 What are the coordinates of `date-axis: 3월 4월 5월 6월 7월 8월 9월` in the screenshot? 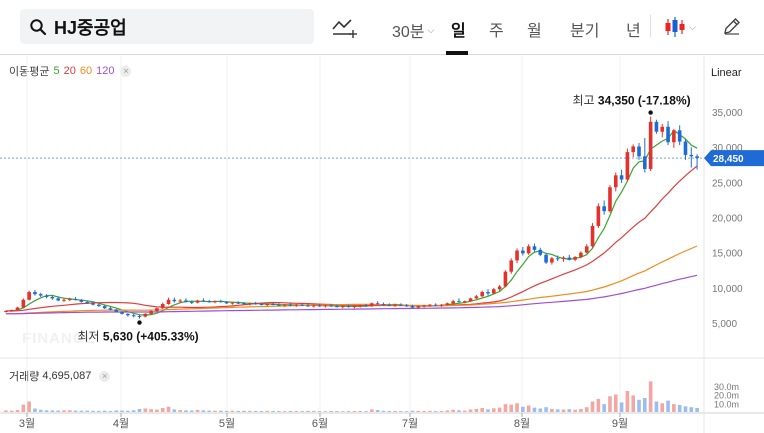 It's located at (323, 421).